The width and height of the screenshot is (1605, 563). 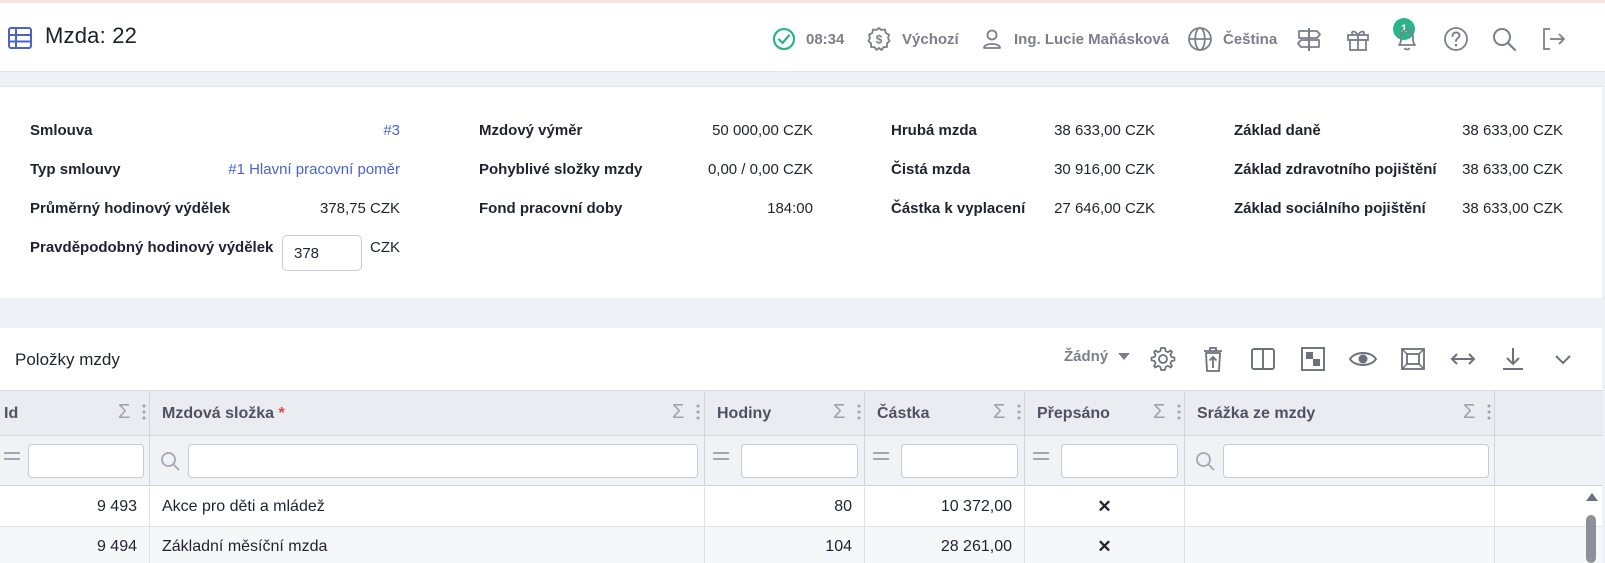 What do you see at coordinates (75, 507) in the screenshot?
I see `cell-id: 9 493` at bounding box center [75, 507].